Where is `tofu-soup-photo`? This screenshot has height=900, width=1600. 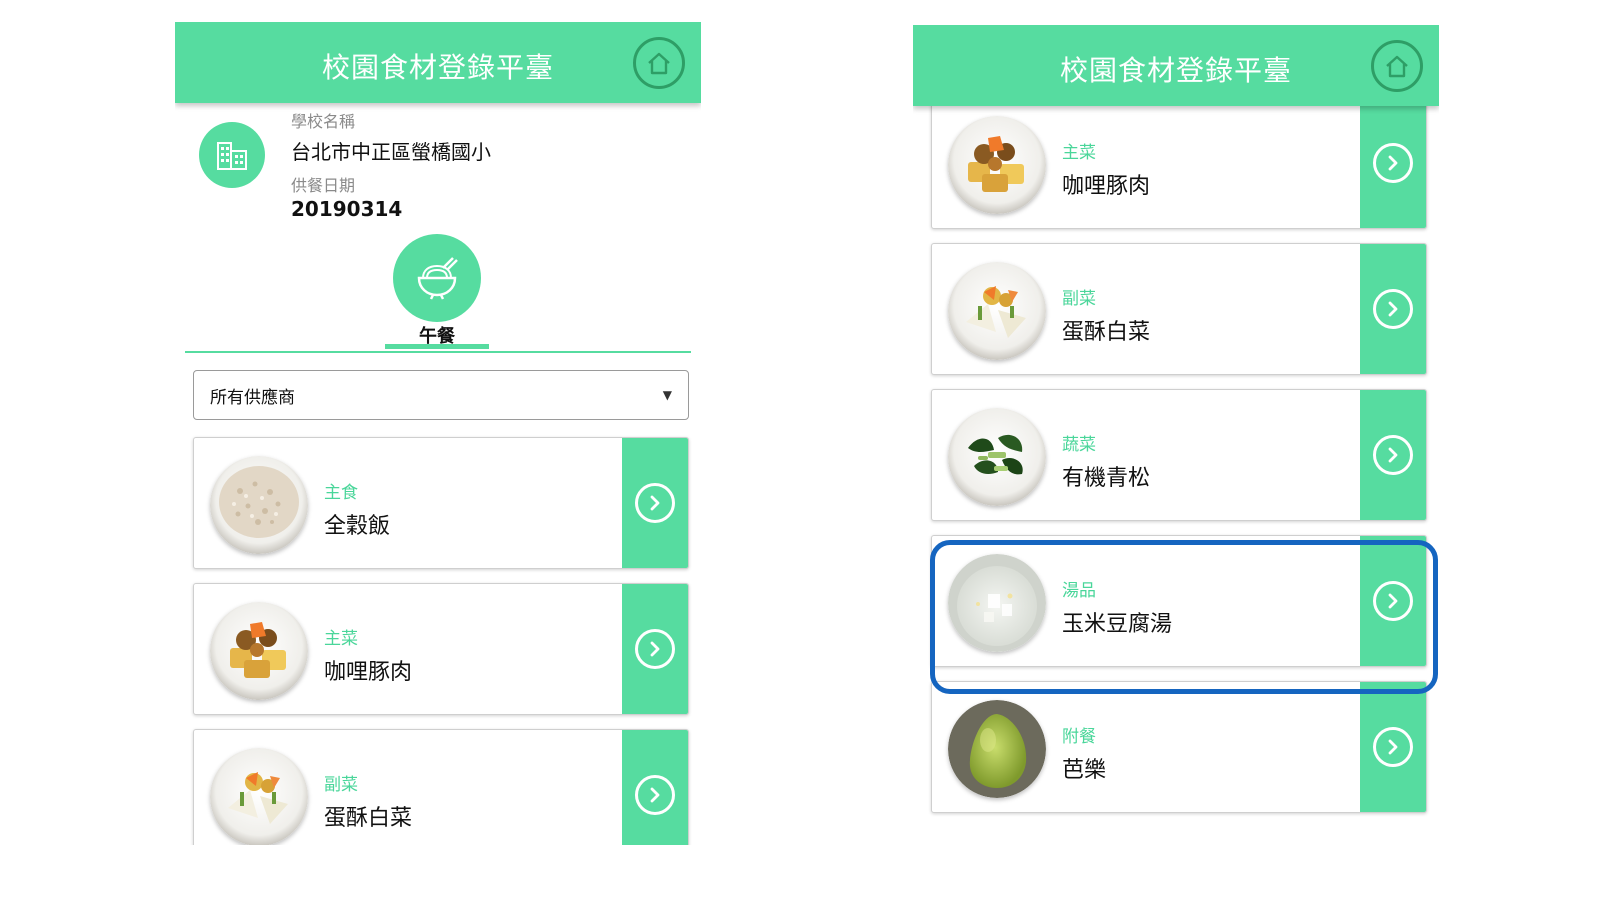
tofu-soup-photo is located at coordinates (997, 603).